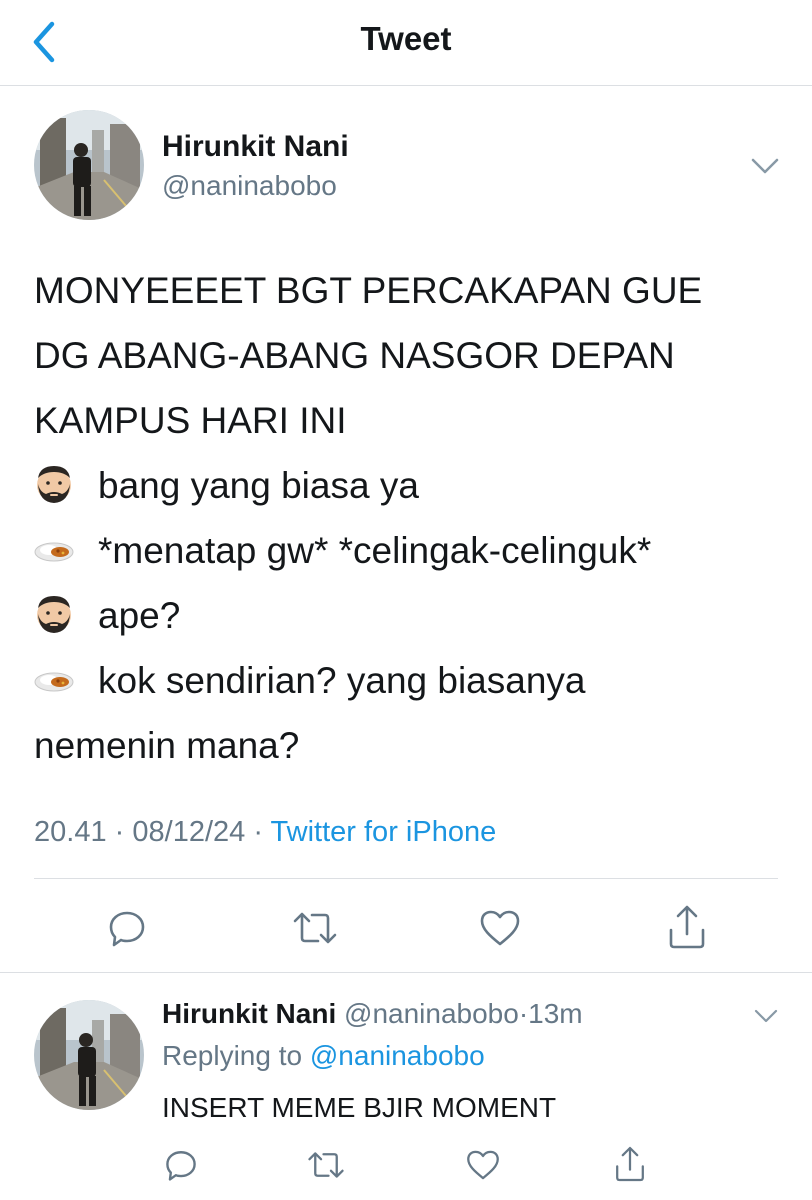 The width and height of the screenshot is (812, 1200). Describe the element at coordinates (397, 1055) in the screenshot. I see `replying-to-mention: @naninabobo` at that location.